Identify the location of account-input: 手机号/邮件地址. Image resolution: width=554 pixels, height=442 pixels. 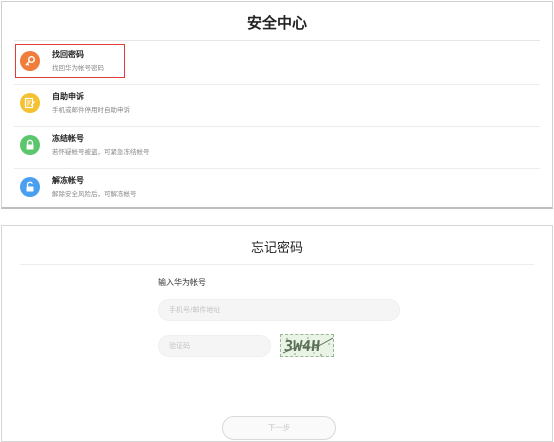
(279, 310).